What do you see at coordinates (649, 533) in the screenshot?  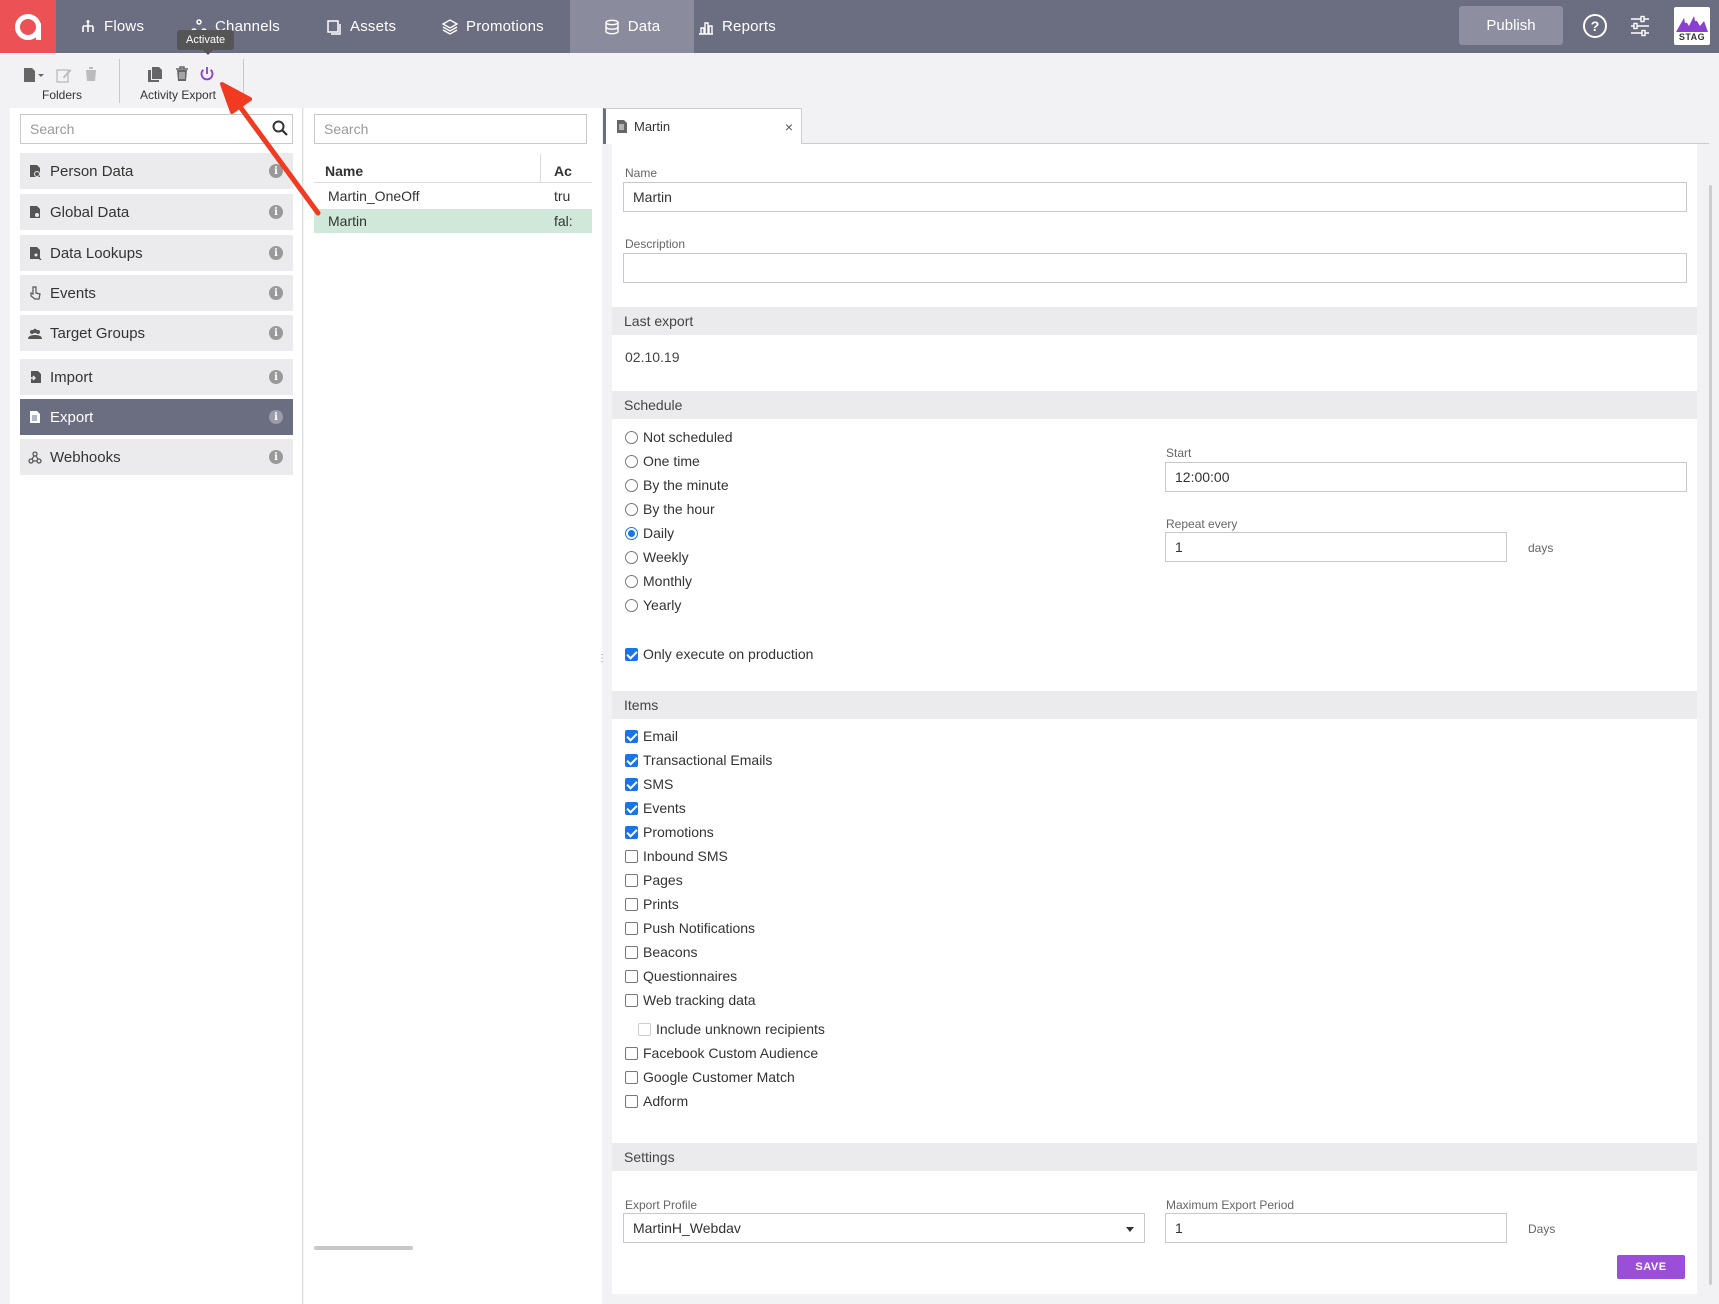 I see `schedule-option-daily: Daily` at bounding box center [649, 533].